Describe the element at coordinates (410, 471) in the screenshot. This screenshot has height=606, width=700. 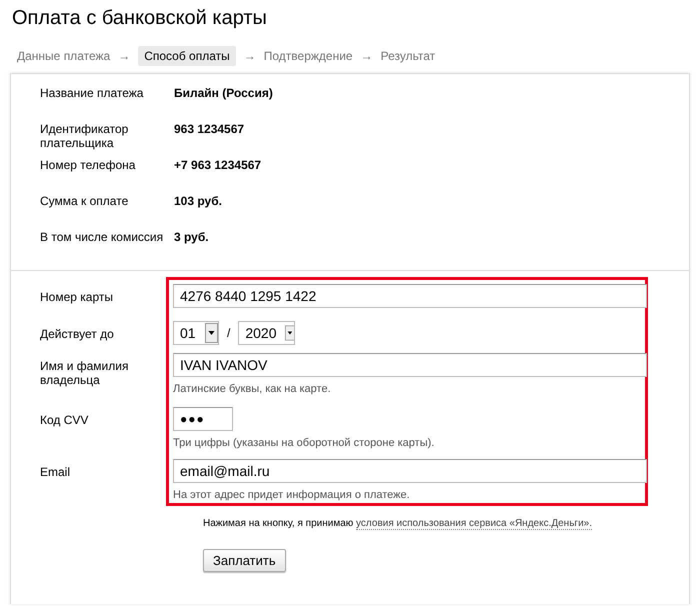
I see `input-field: email@mail.ru` at that location.